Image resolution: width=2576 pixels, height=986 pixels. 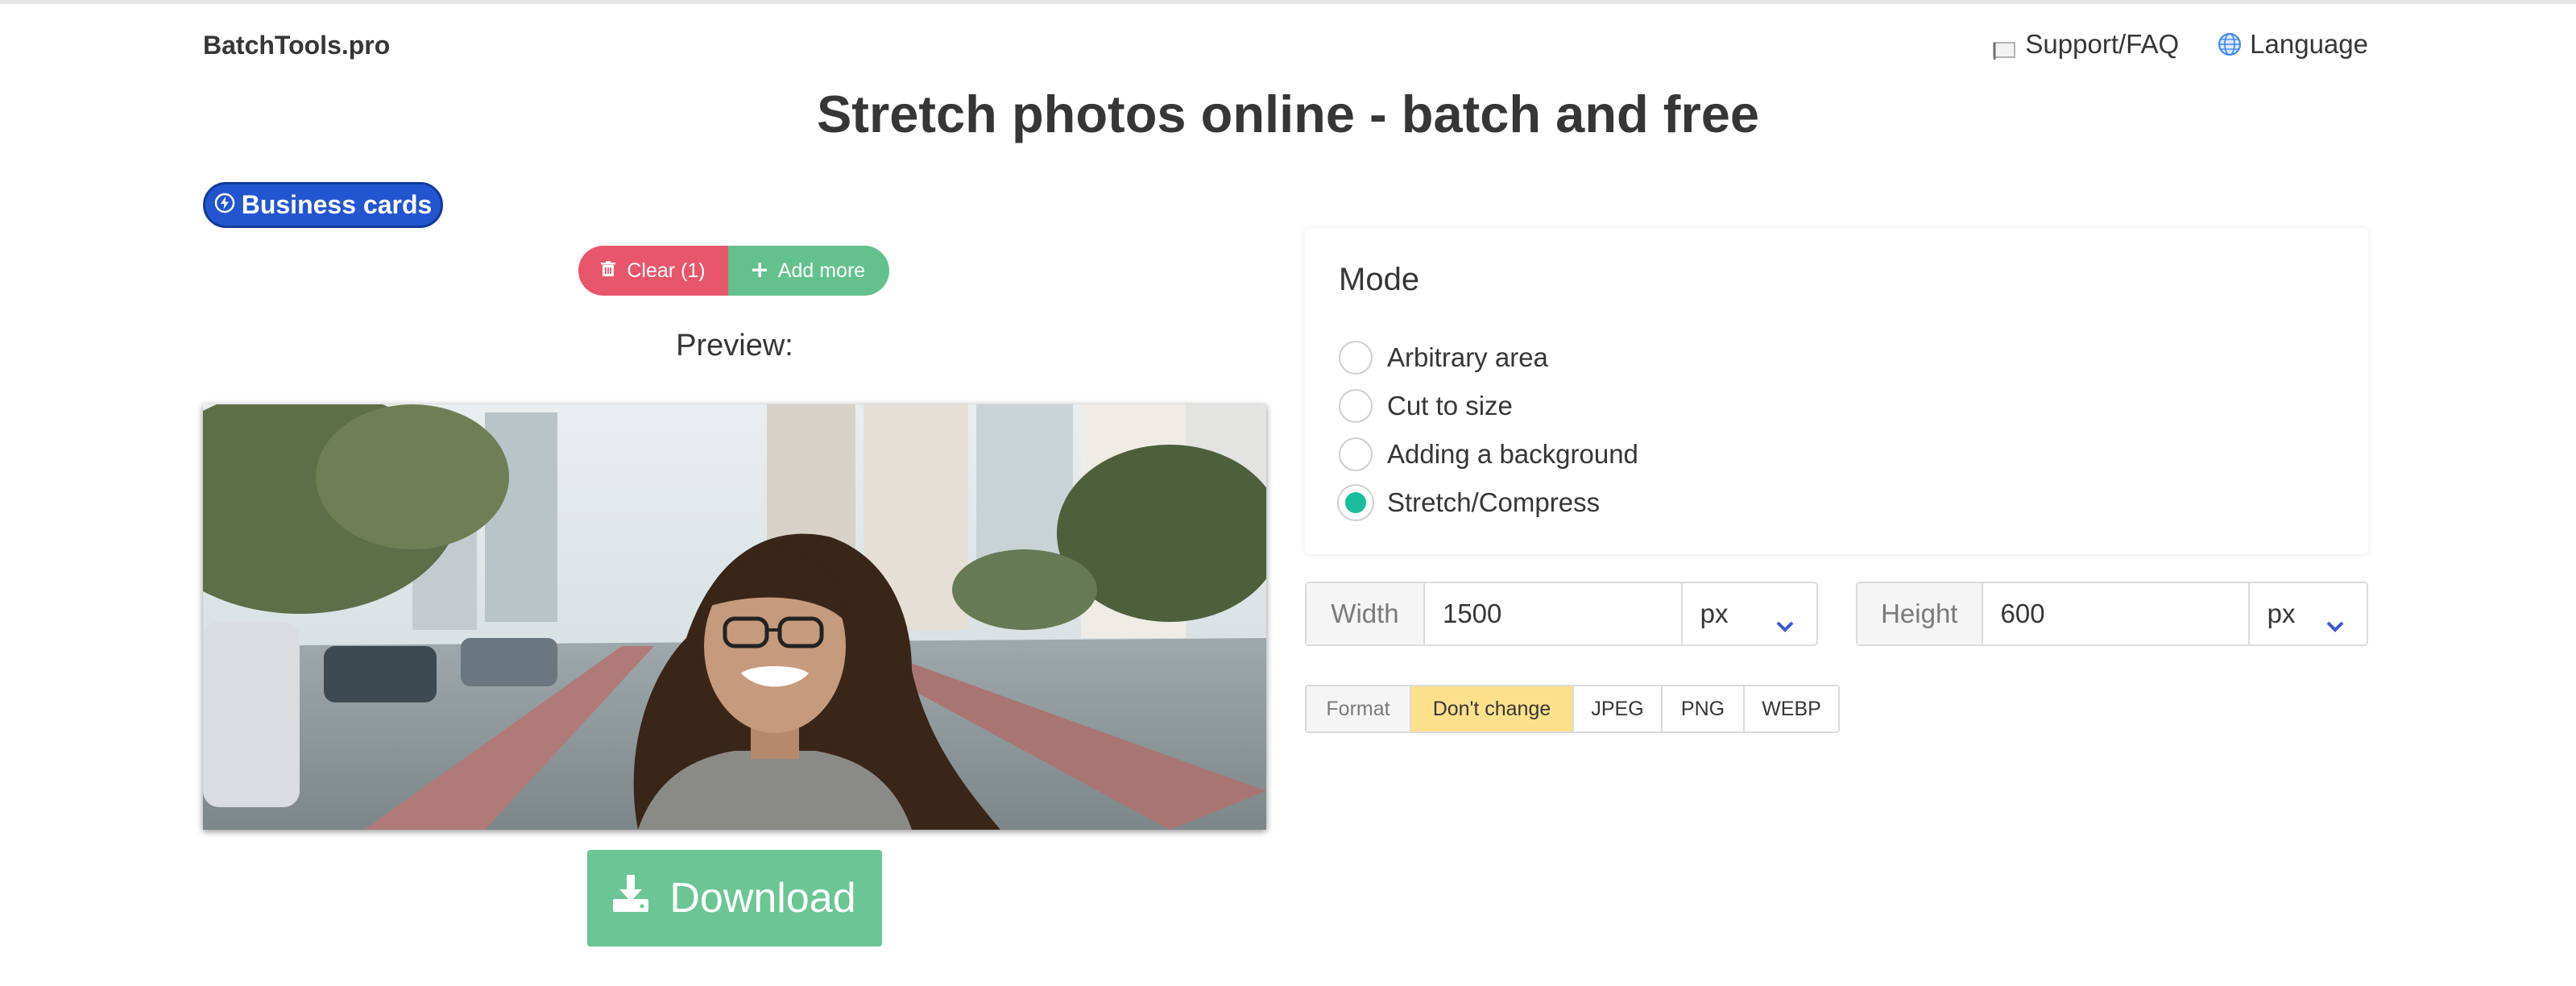 What do you see at coordinates (2281, 613) in the screenshot?
I see `height-unit-value: px` at bounding box center [2281, 613].